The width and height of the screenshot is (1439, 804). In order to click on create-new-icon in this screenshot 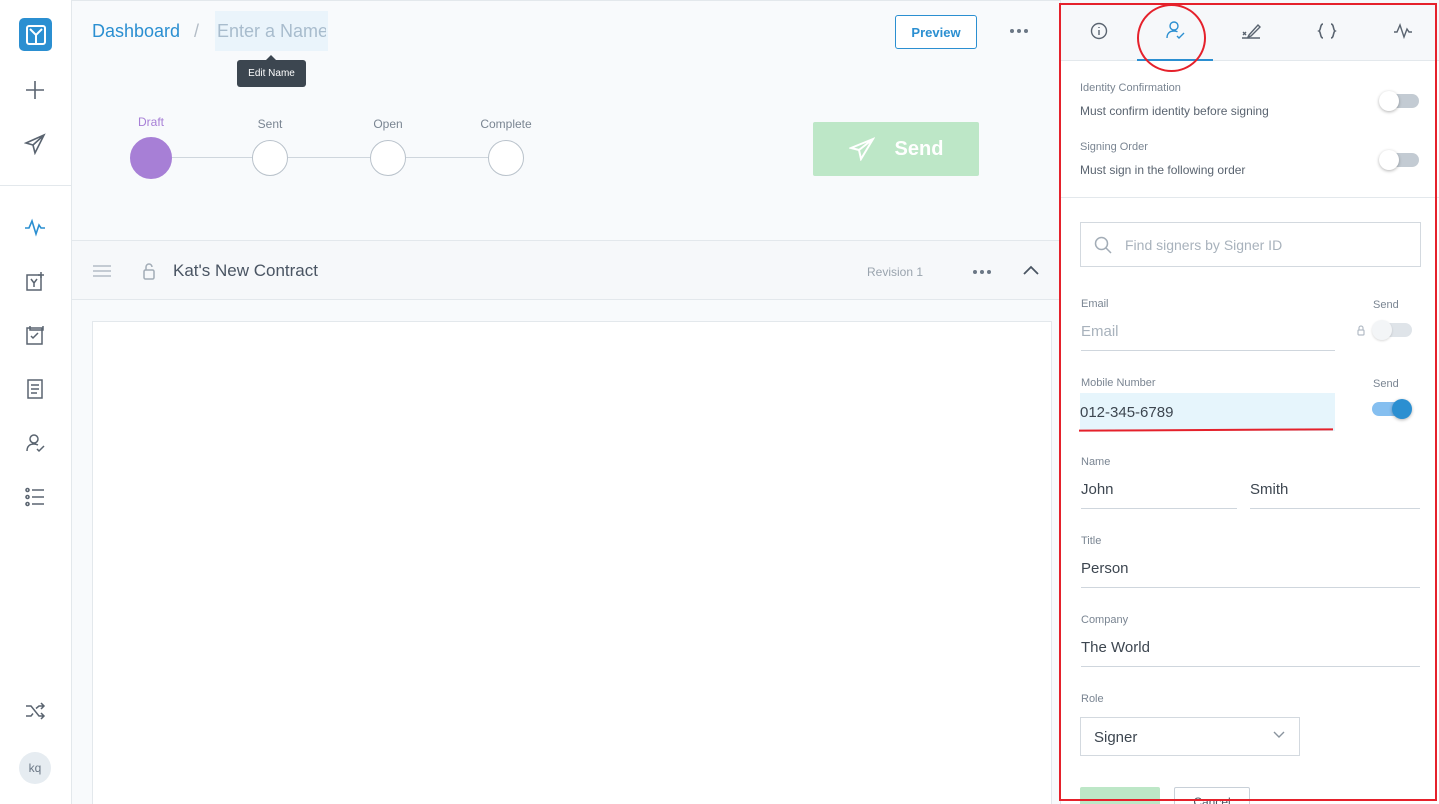, I will do `click(35, 90)`.